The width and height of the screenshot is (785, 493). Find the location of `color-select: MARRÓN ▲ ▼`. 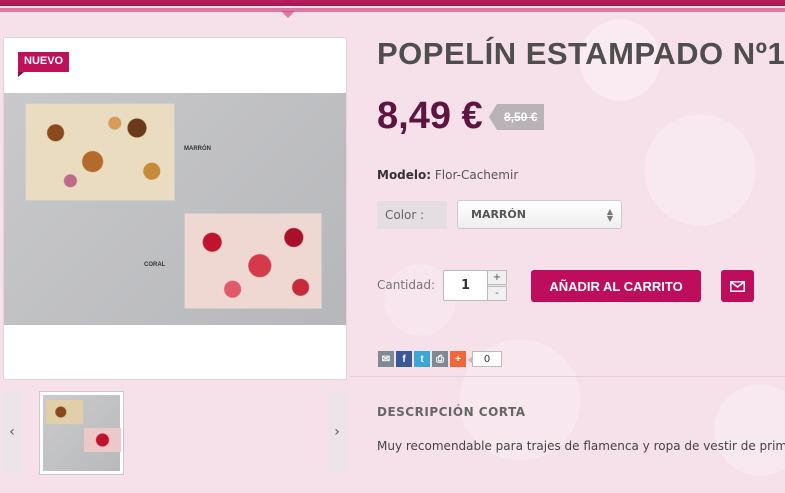

color-select: MARRÓN ▲ ▼ is located at coordinates (539, 214).